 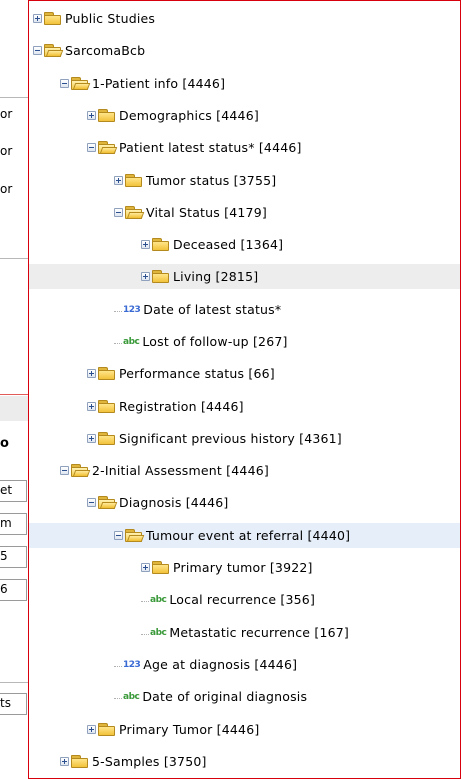 I want to click on tree-row: 5-Samples [3750], so click(x=244, y=761).